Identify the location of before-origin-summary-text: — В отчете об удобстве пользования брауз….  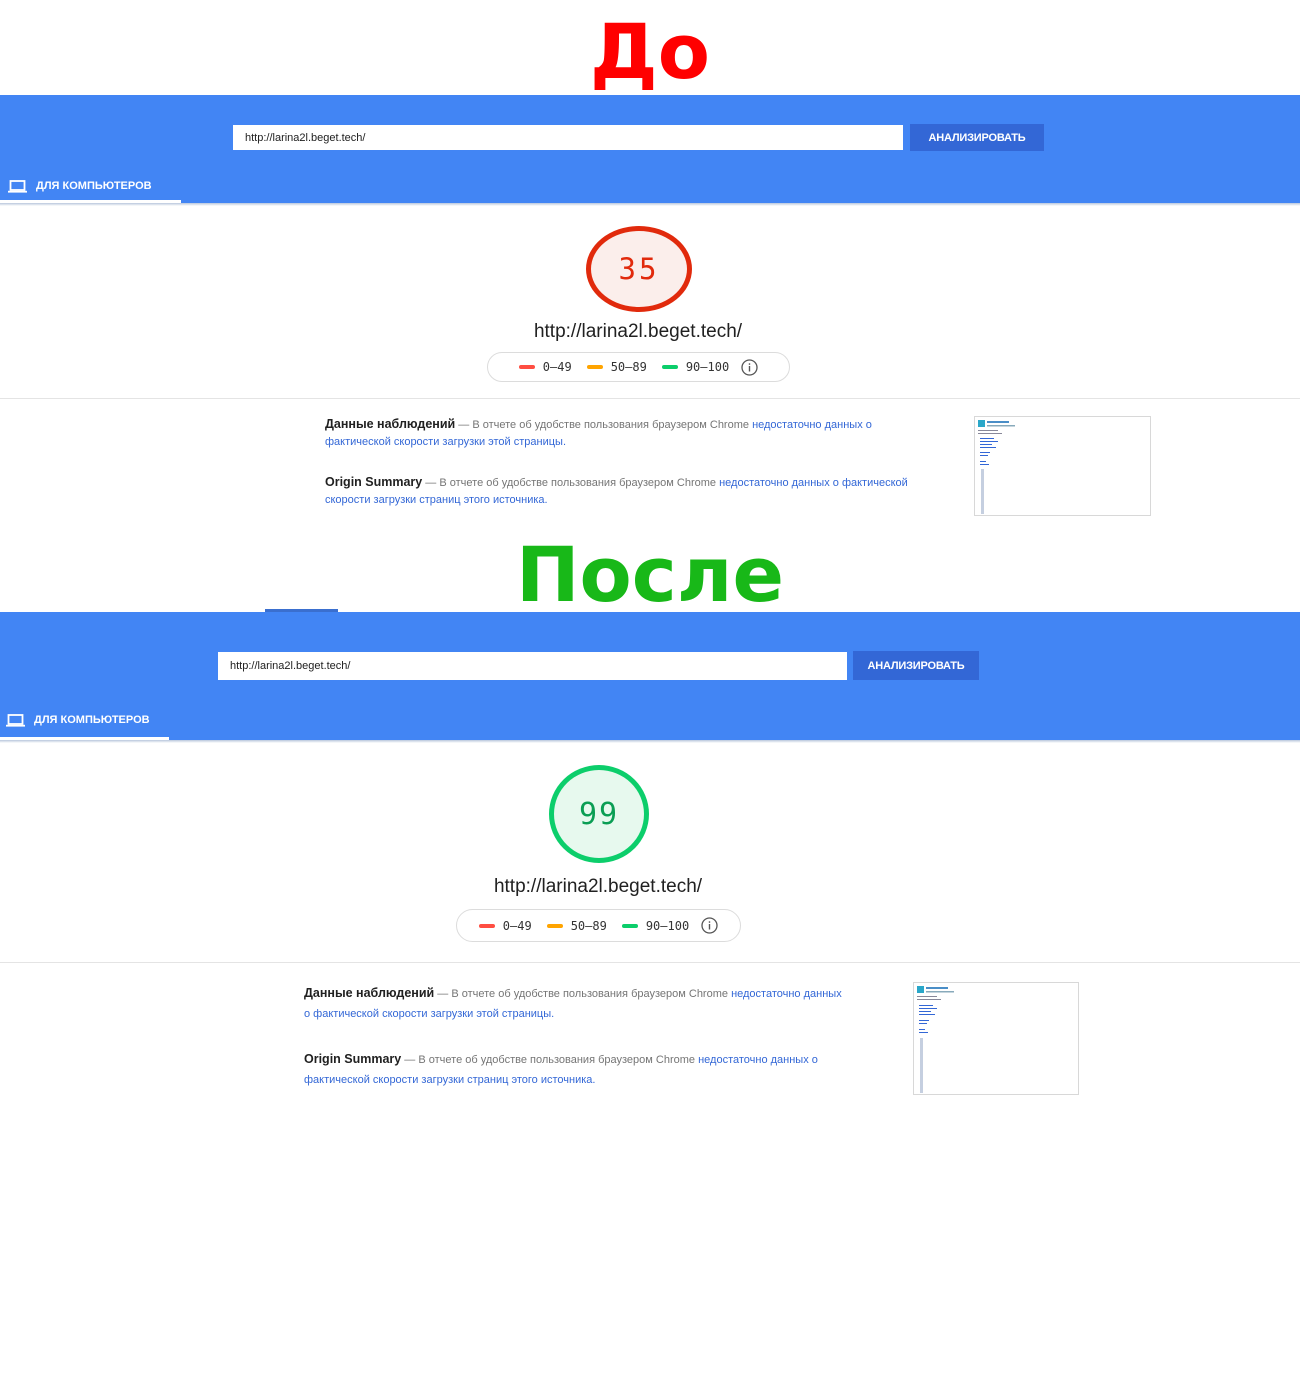
(571, 483).